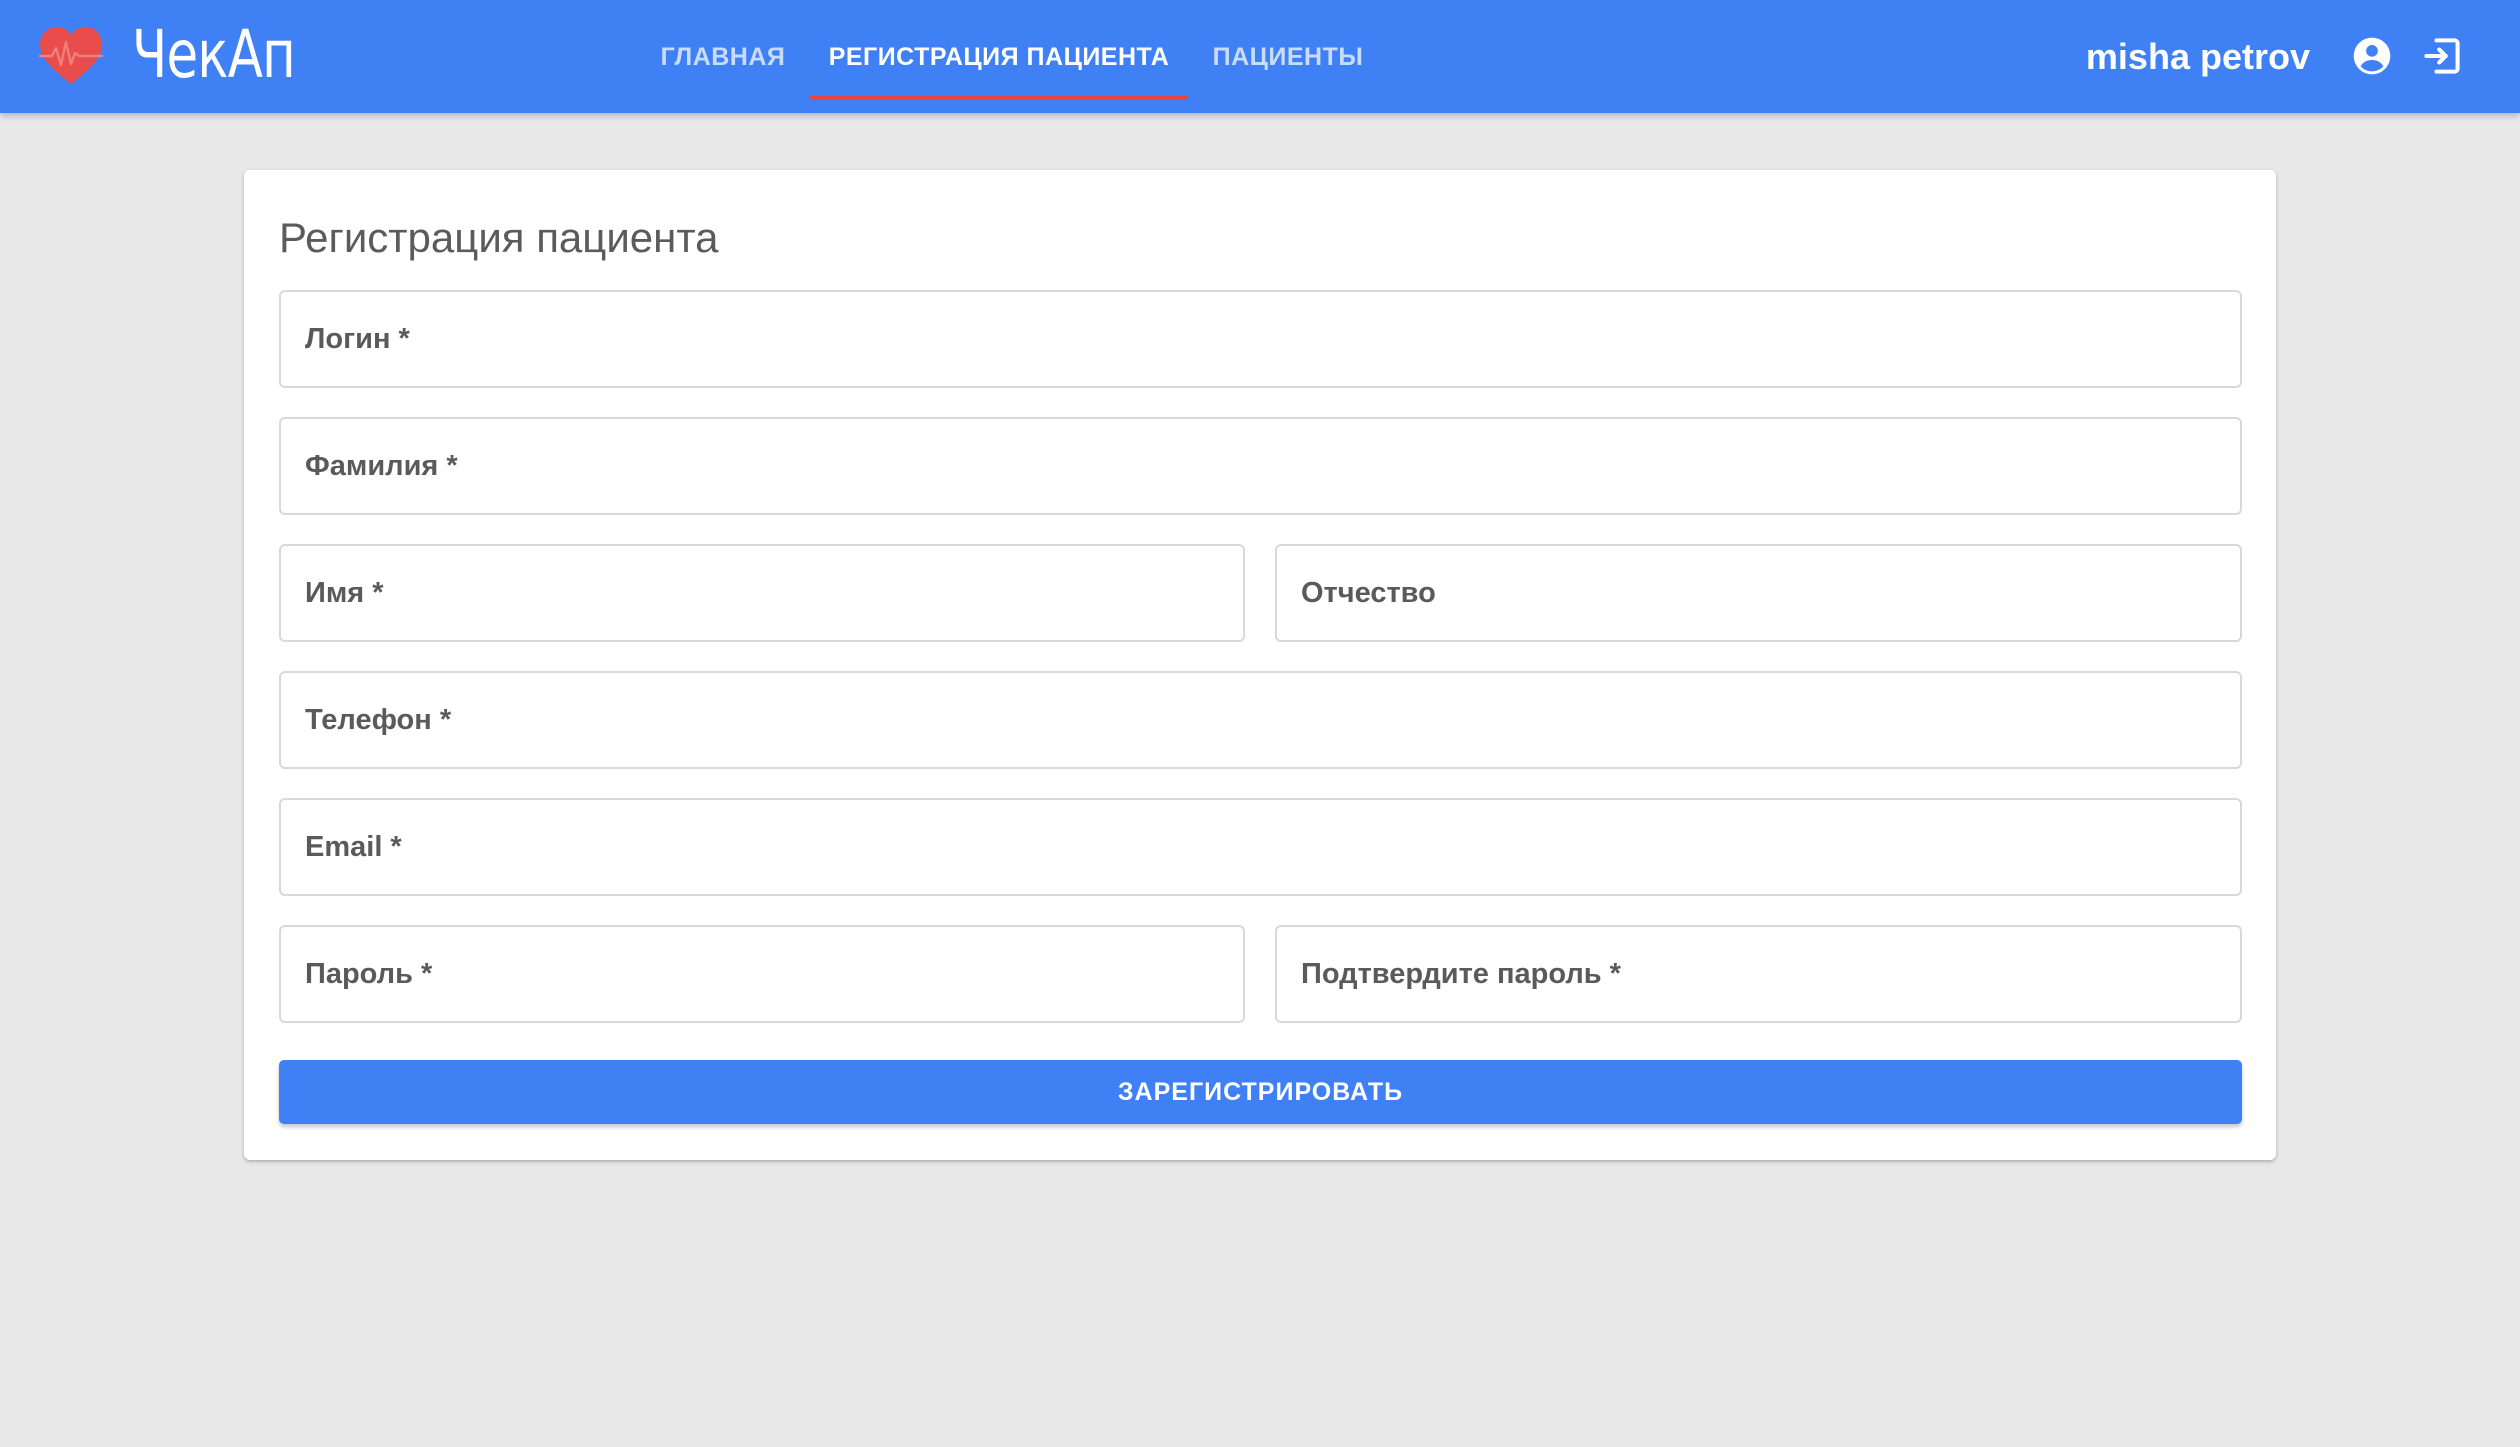  Describe the element at coordinates (723, 50) in the screenshot. I see `tab-home: ГЛАВНАЯ` at that location.